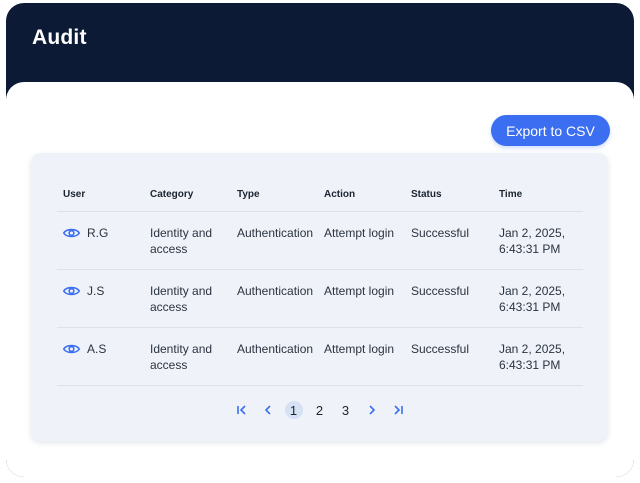  What do you see at coordinates (74, 194) in the screenshot?
I see `column-header-user: User` at bounding box center [74, 194].